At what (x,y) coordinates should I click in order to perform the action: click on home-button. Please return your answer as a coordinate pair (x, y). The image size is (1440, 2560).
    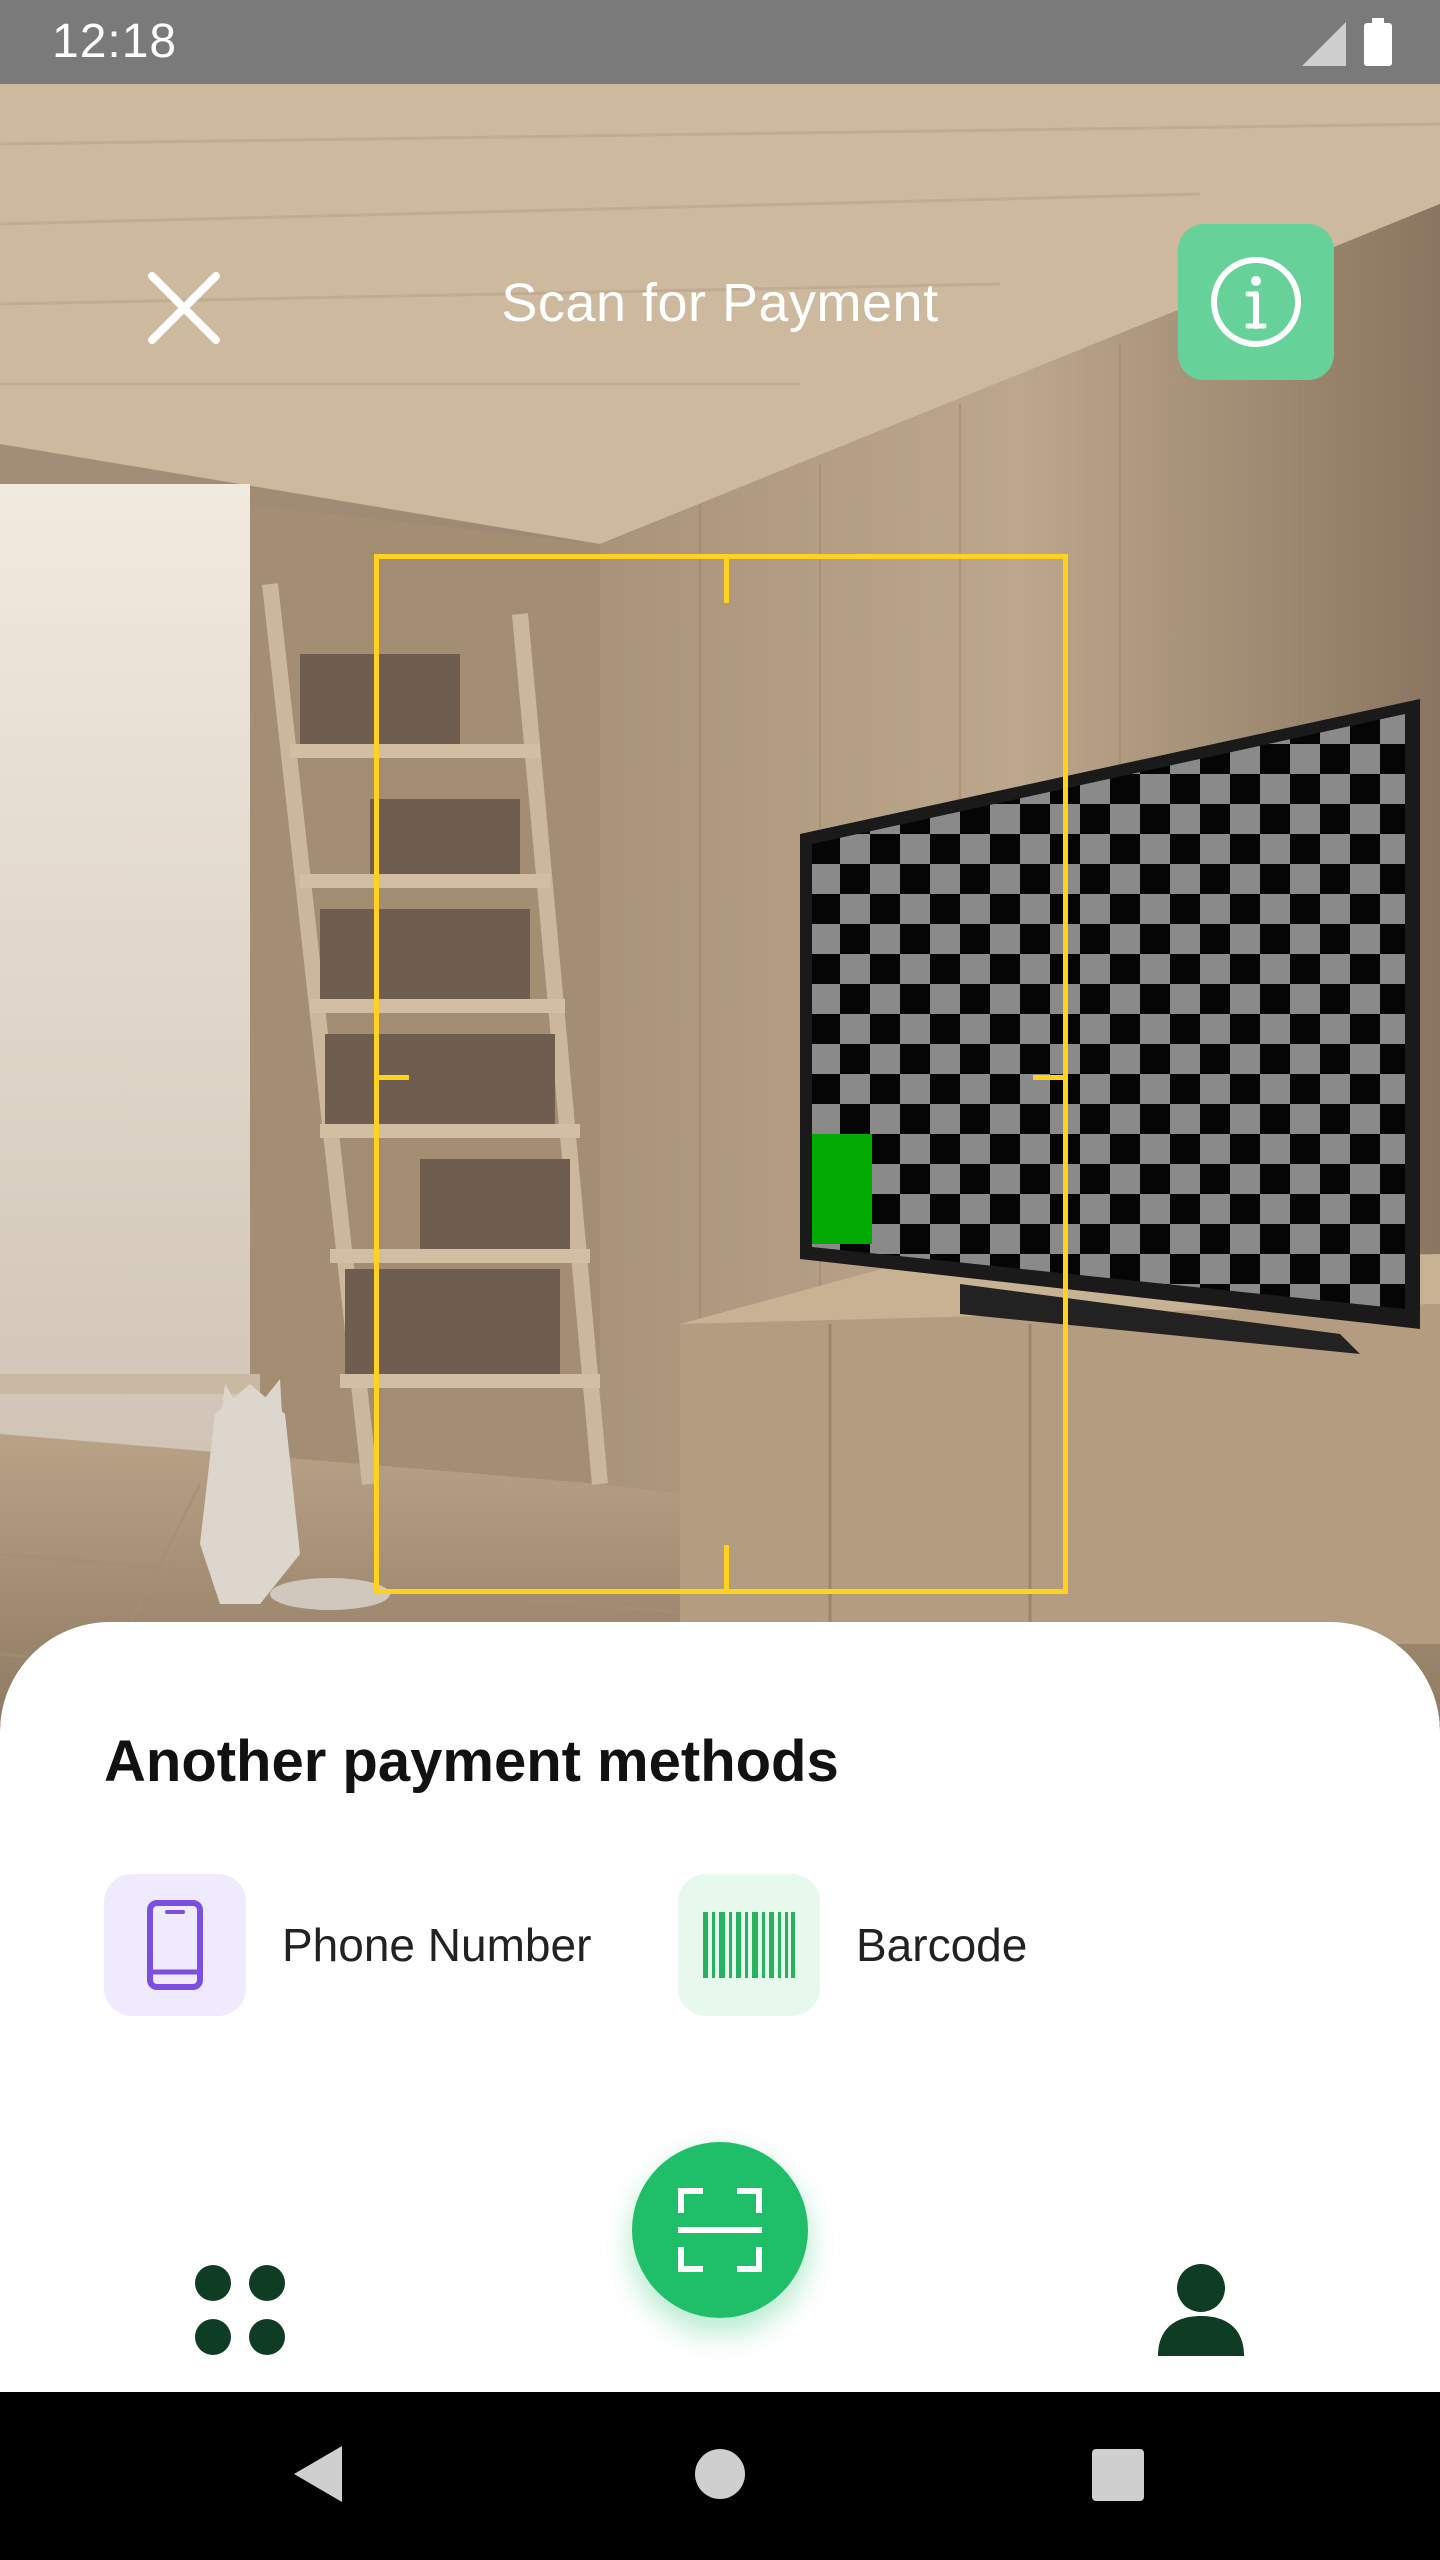
    Looking at the image, I should click on (720, 2476).